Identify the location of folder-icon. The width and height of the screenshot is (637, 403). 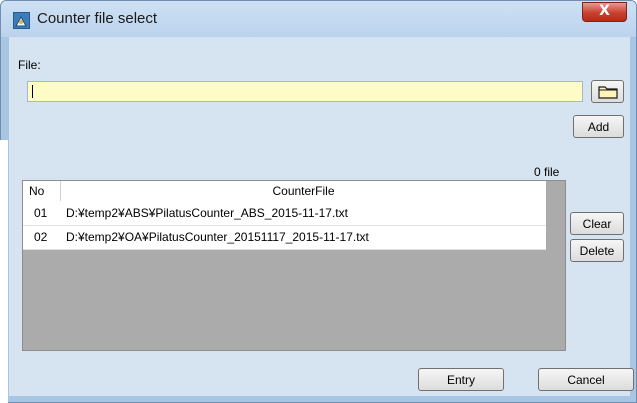
(607, 92).